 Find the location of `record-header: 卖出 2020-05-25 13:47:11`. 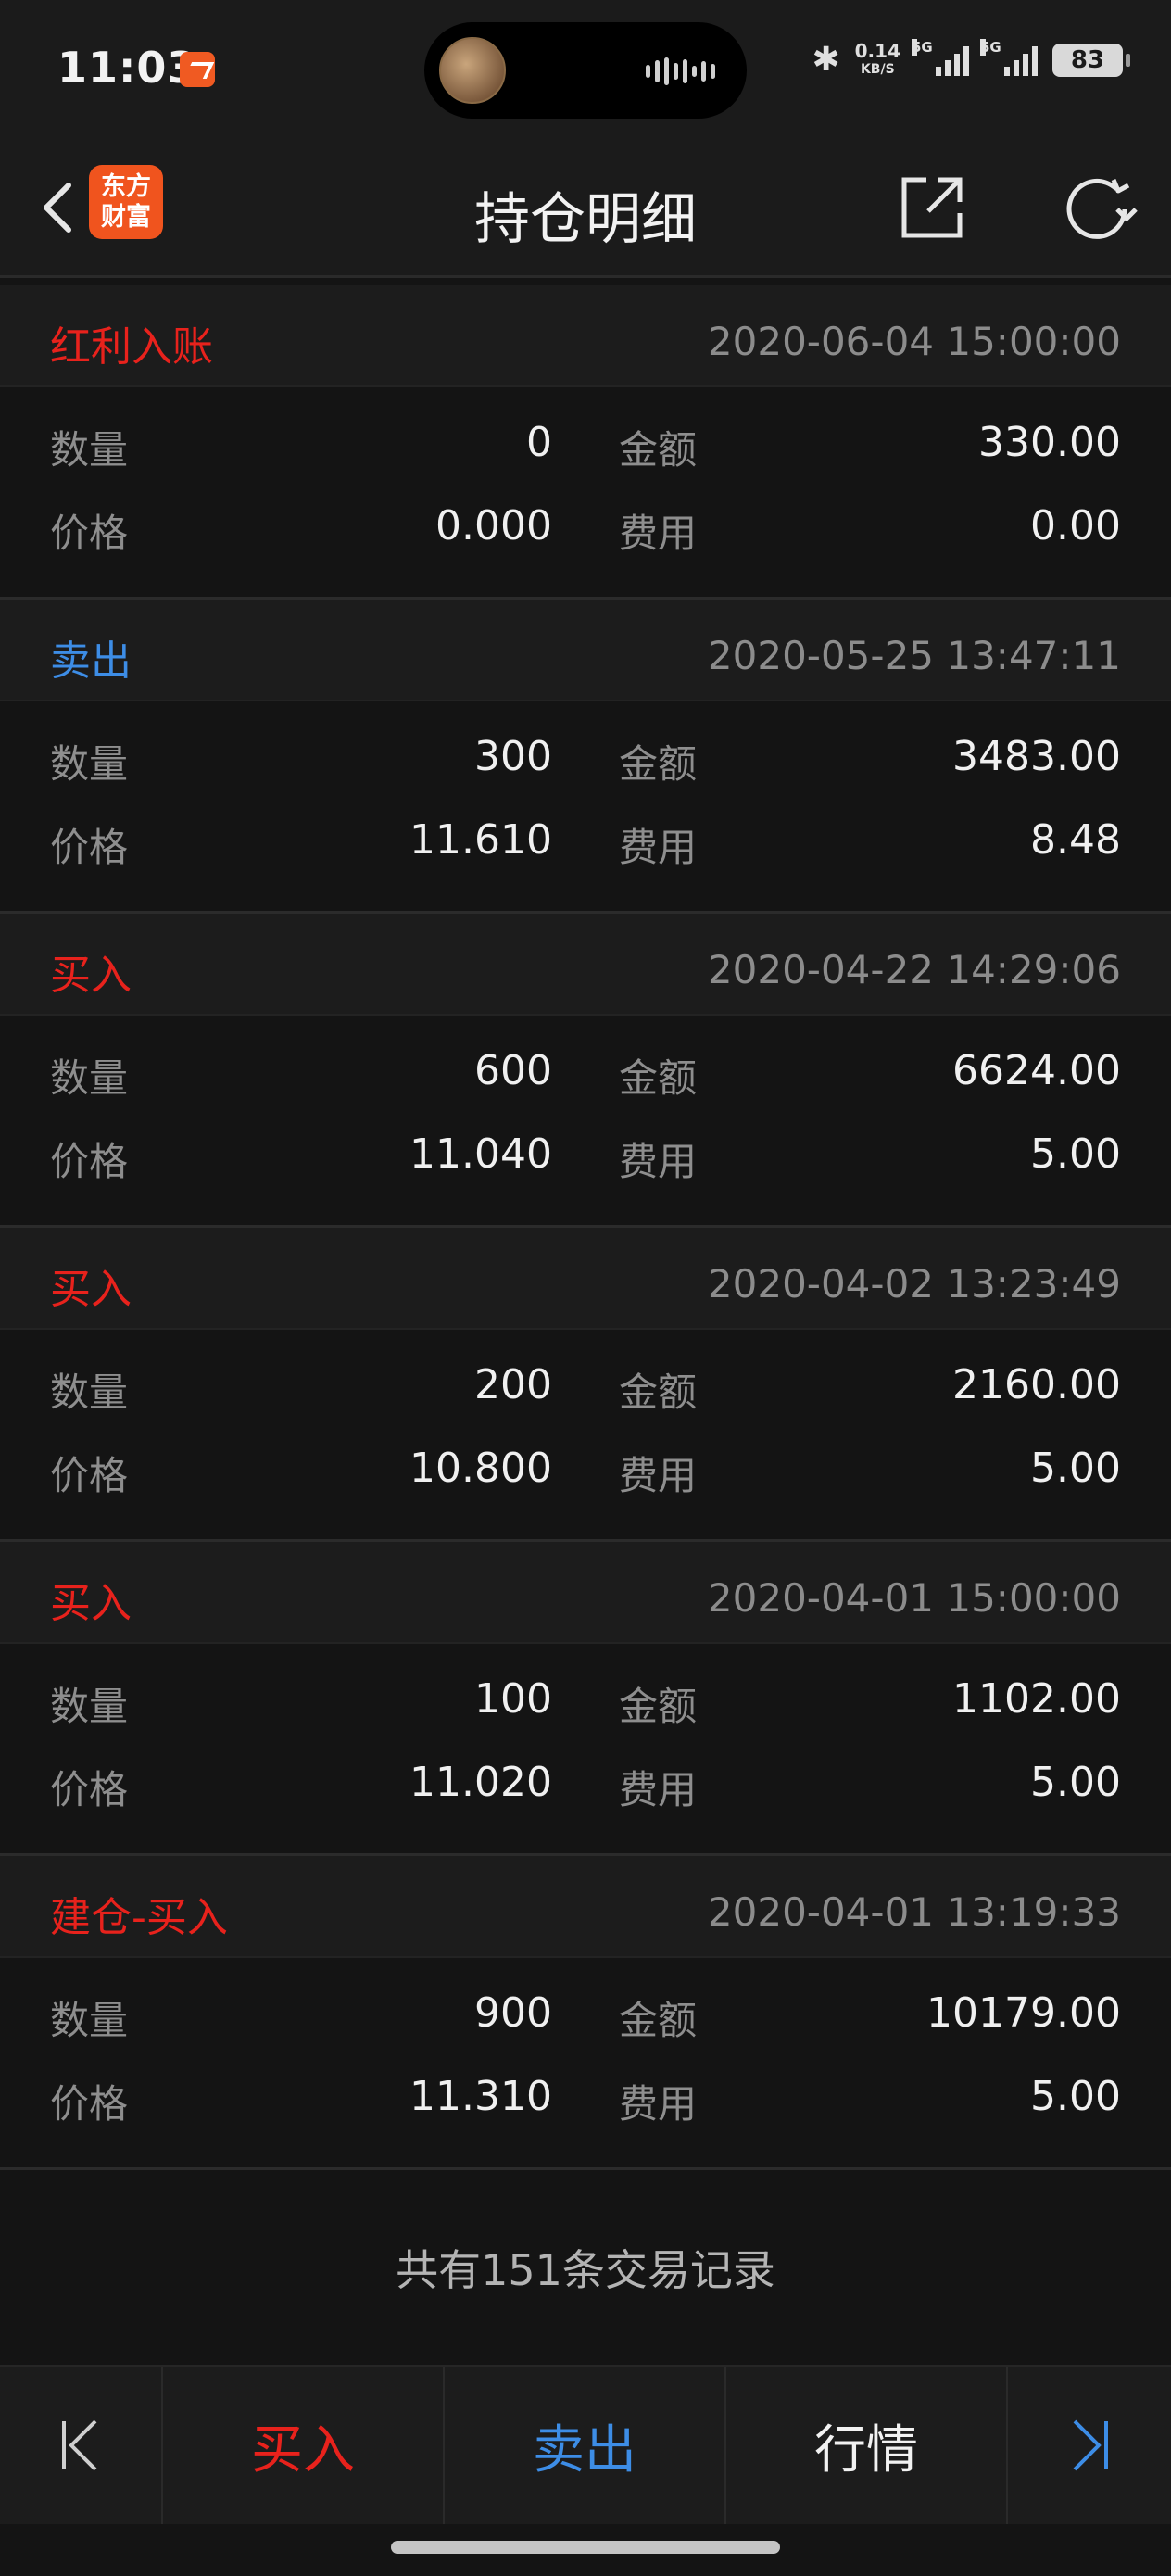

record-header: 卖出 2020-05-25 13:47:11 is located at coordinates (585, 650).